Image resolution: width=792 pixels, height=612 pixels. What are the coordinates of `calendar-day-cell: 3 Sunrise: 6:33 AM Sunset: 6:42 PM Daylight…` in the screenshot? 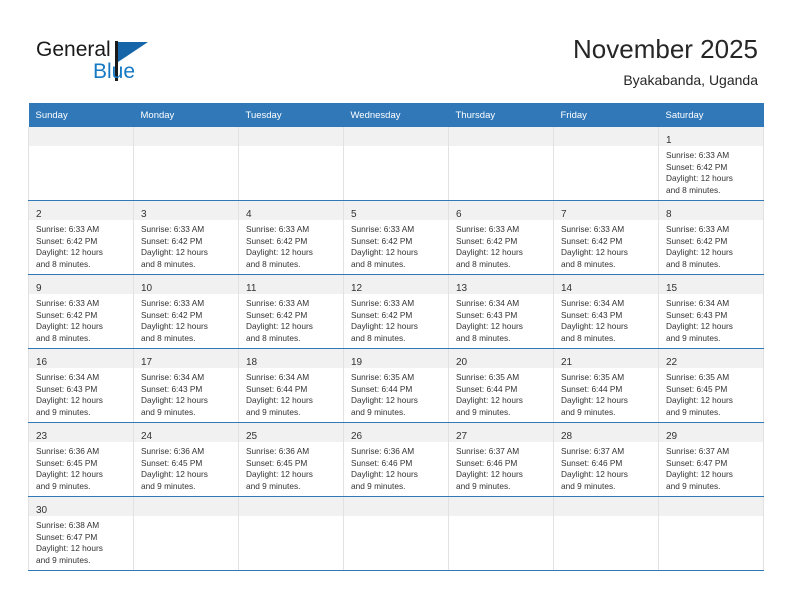 It's located at (186, 237).